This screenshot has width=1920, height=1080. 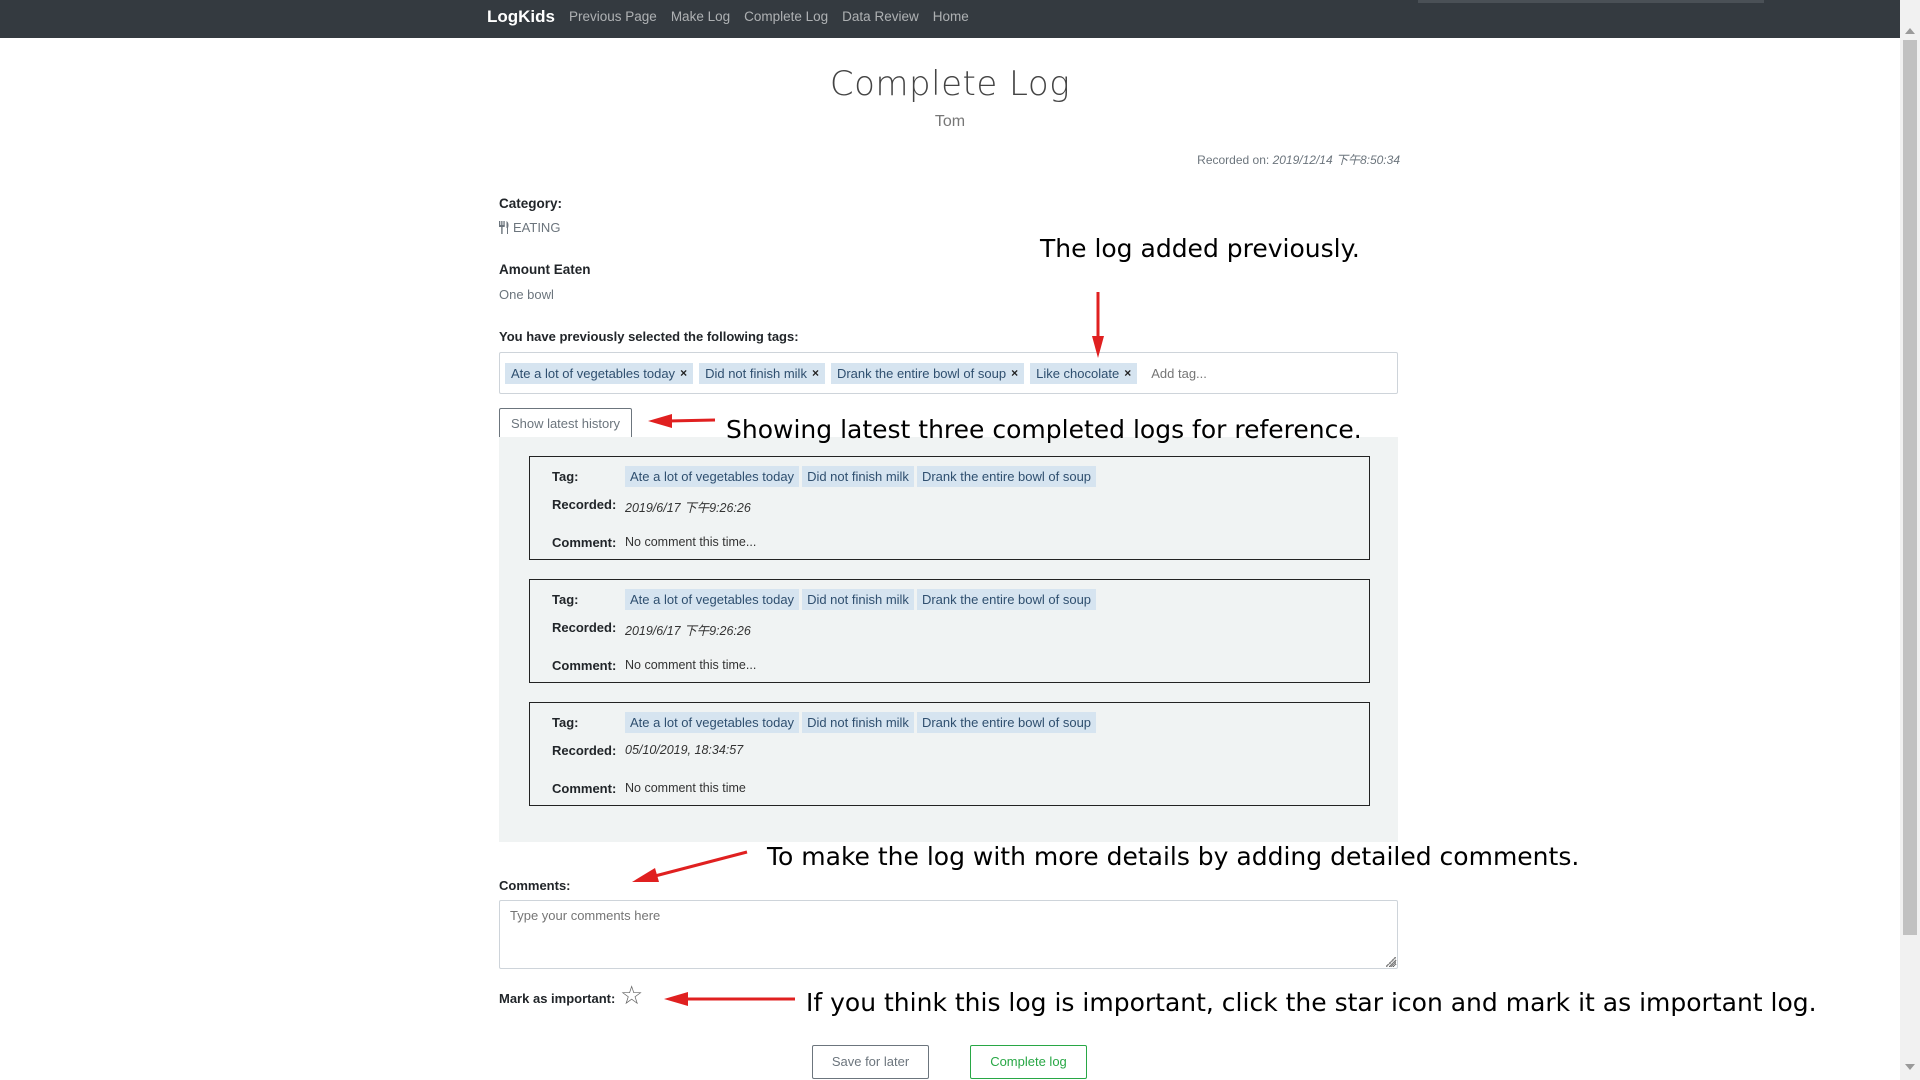 I want to click on category-label: Category:, so click(x=531, y=203).